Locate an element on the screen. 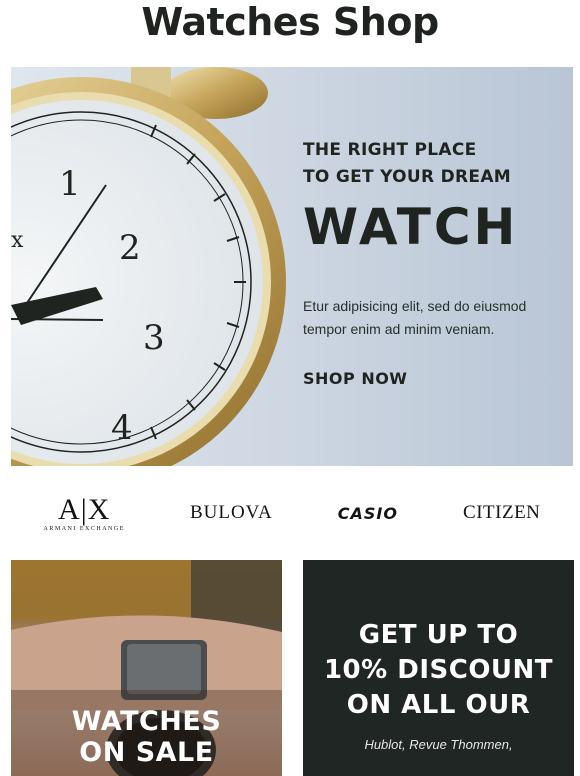  shop-now-link: SHOP NOW is located at coordinates (355, 378).